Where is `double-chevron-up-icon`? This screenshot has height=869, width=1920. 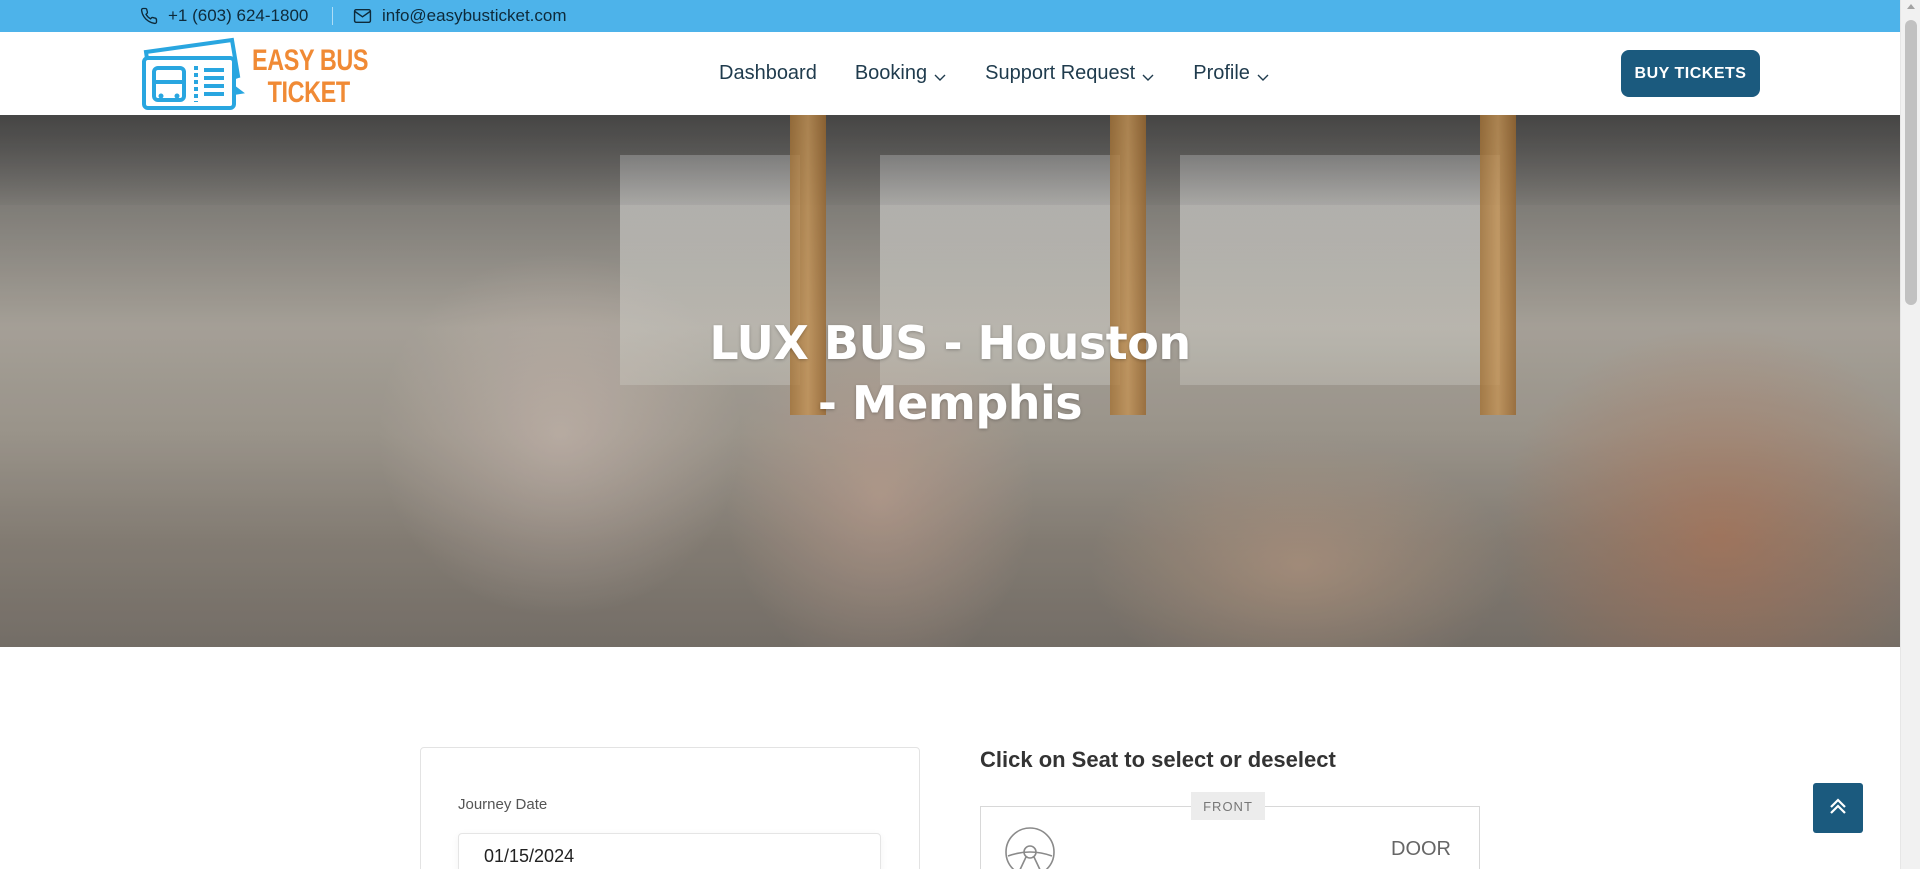
double-chevron-up-icon is located at coordinates (1838, 808).